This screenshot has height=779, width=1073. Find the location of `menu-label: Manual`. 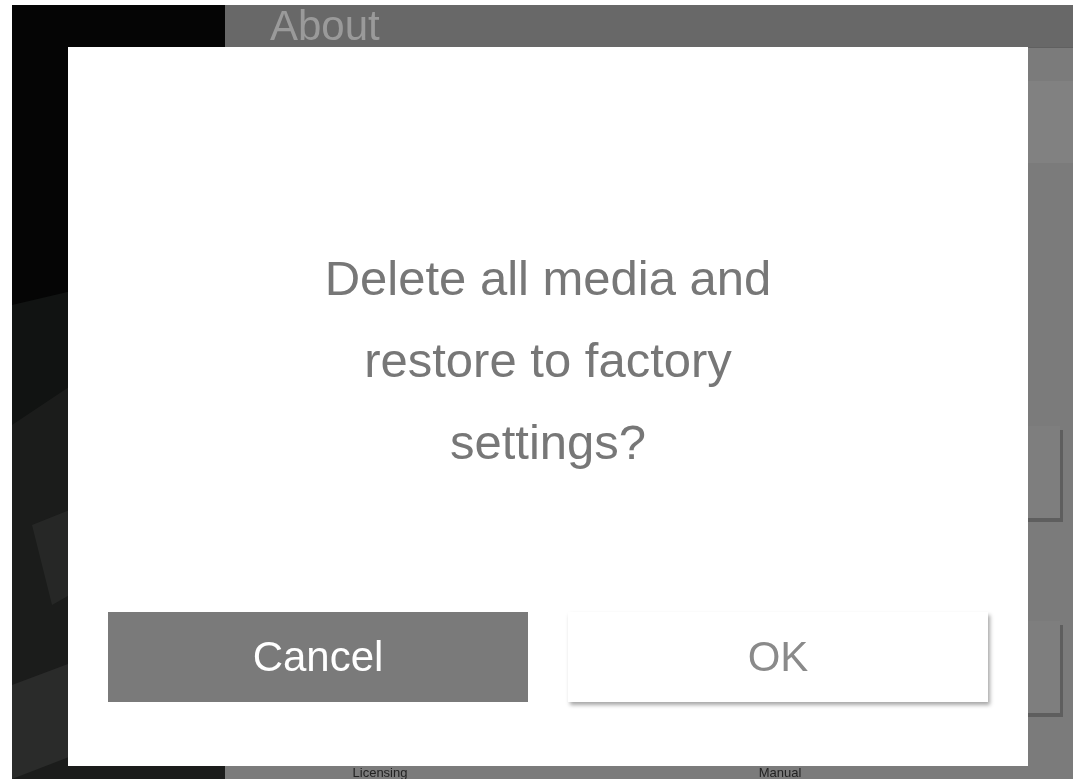

menu-label: Manual is located at coordinates (780, 772).